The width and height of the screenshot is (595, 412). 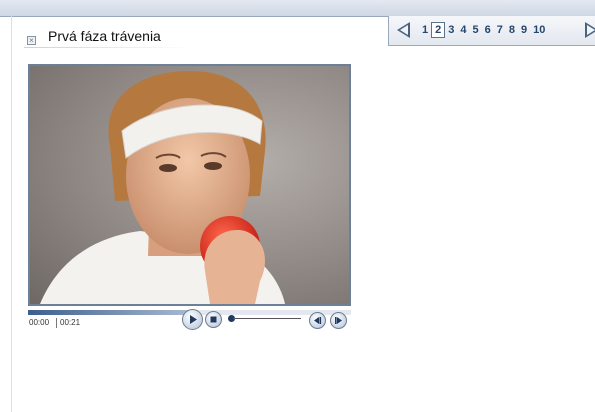 I want to click on progress-fill, so click(x=109, y=312).